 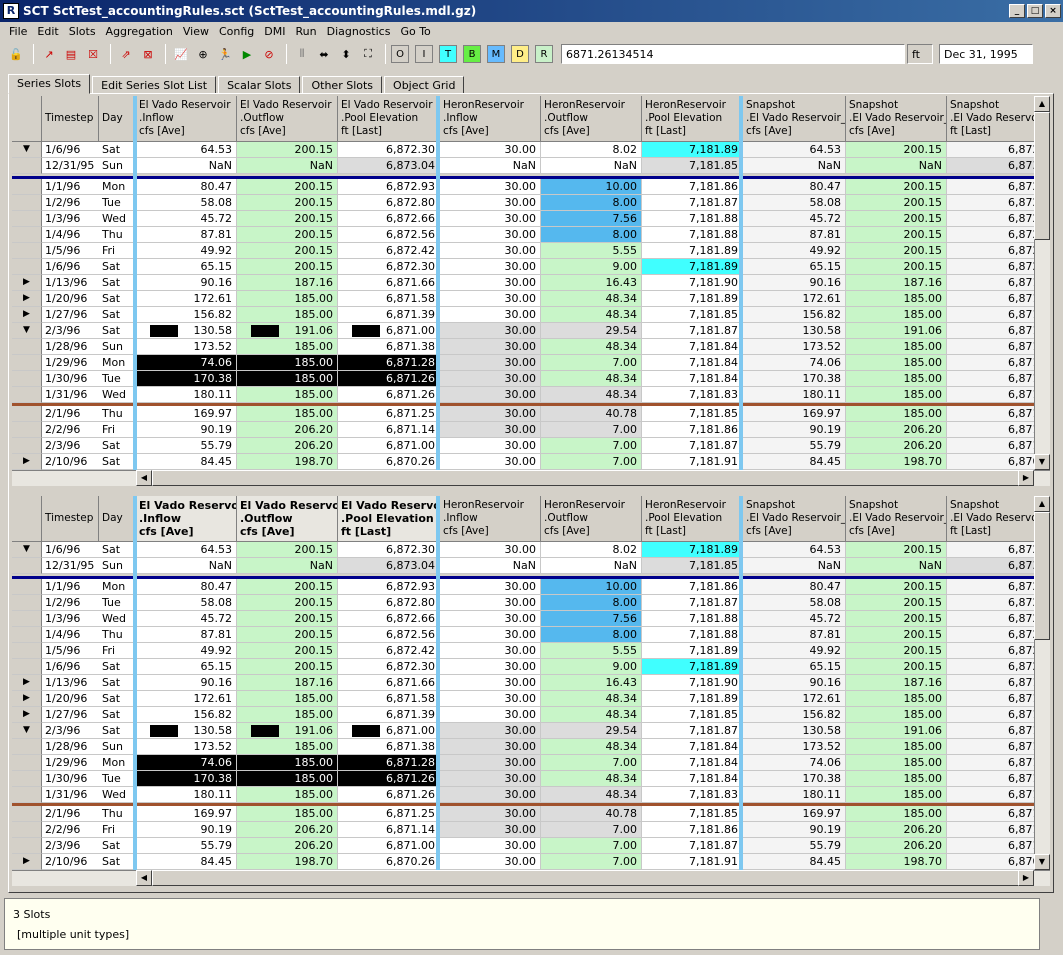 What do you see at coordinates (70, 414) in the screenshot?
I see `row-timestep: 2/1/96` at bounding box center [70, 414].